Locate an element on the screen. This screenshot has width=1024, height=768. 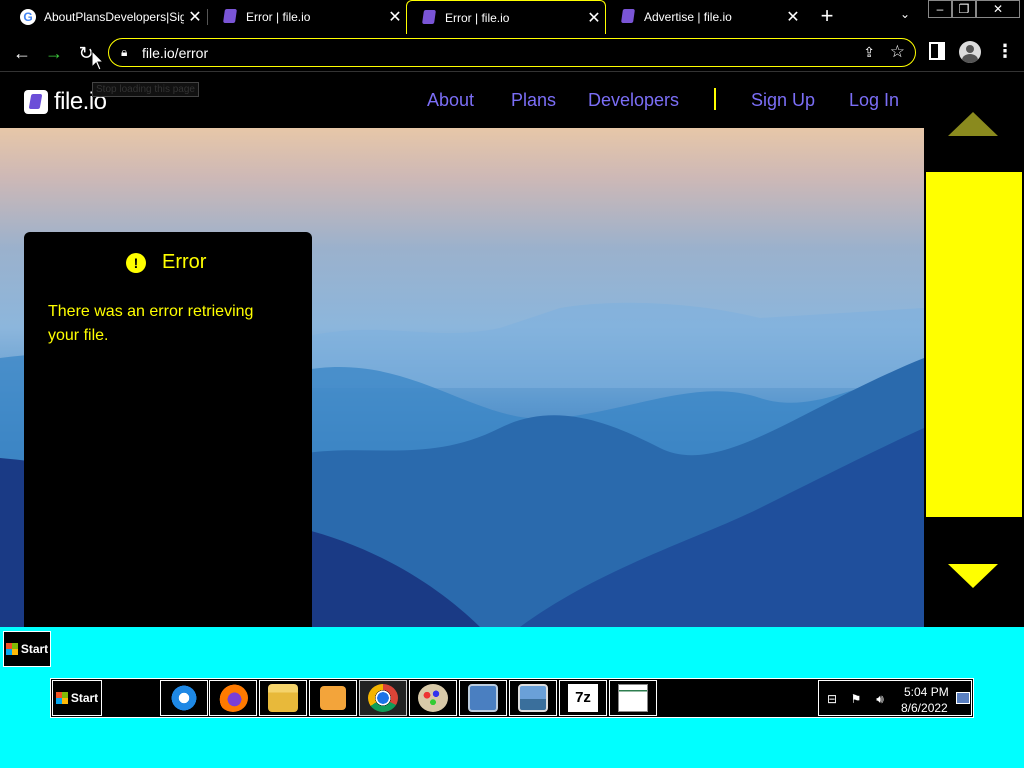
address-bar: 🔒︎ file.io/error ⇪ ☆ is located at coordinates (512, 52).